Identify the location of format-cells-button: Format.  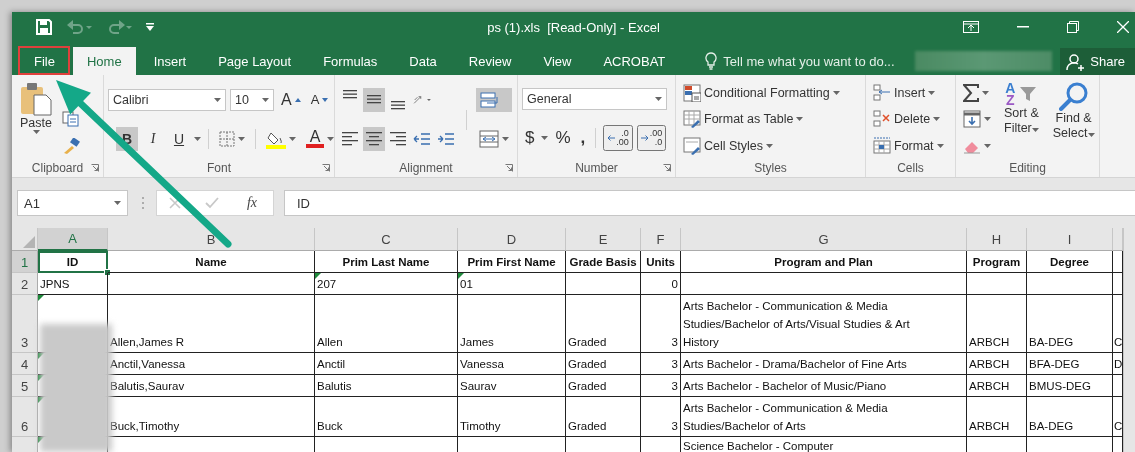
(908, 145).